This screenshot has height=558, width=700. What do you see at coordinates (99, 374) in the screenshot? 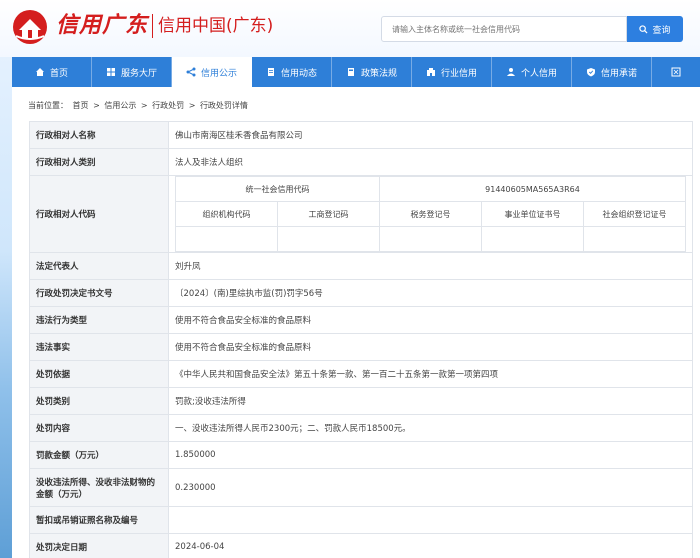
I see `row-label-basis: 处罚依据` at bounding box center [99, 374].